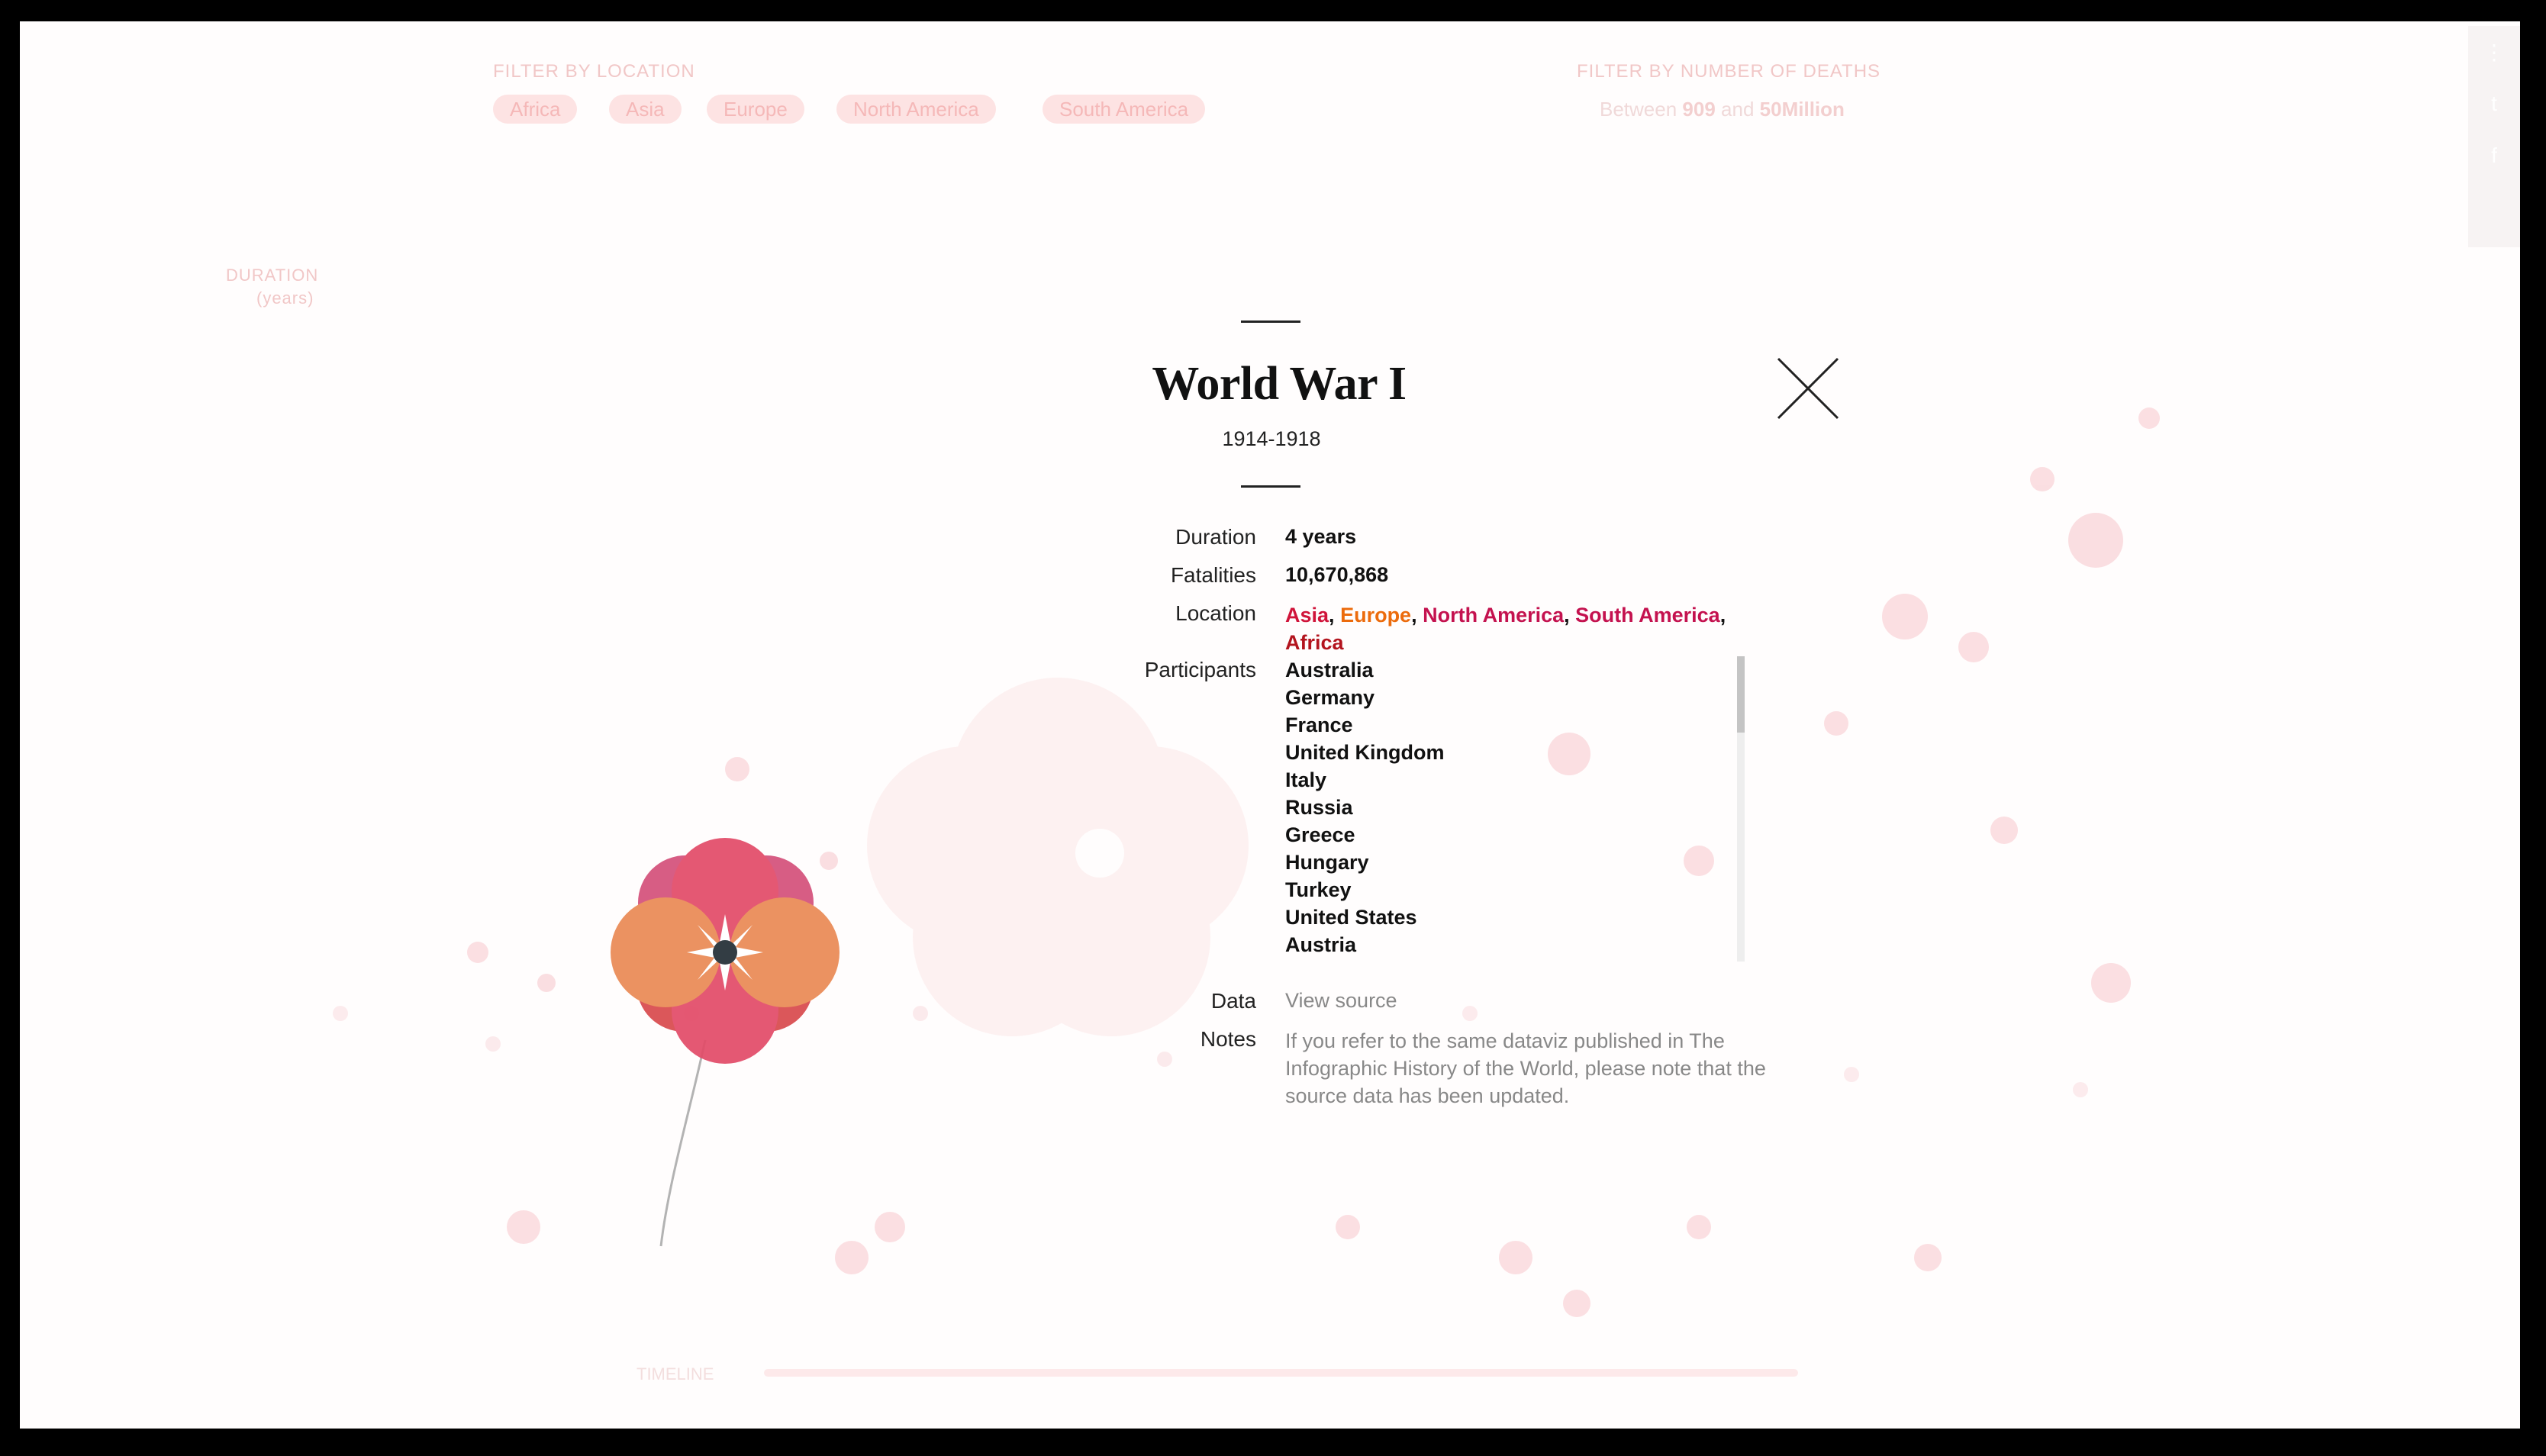  I want to click on location-label: Location, so click(1215, 613).